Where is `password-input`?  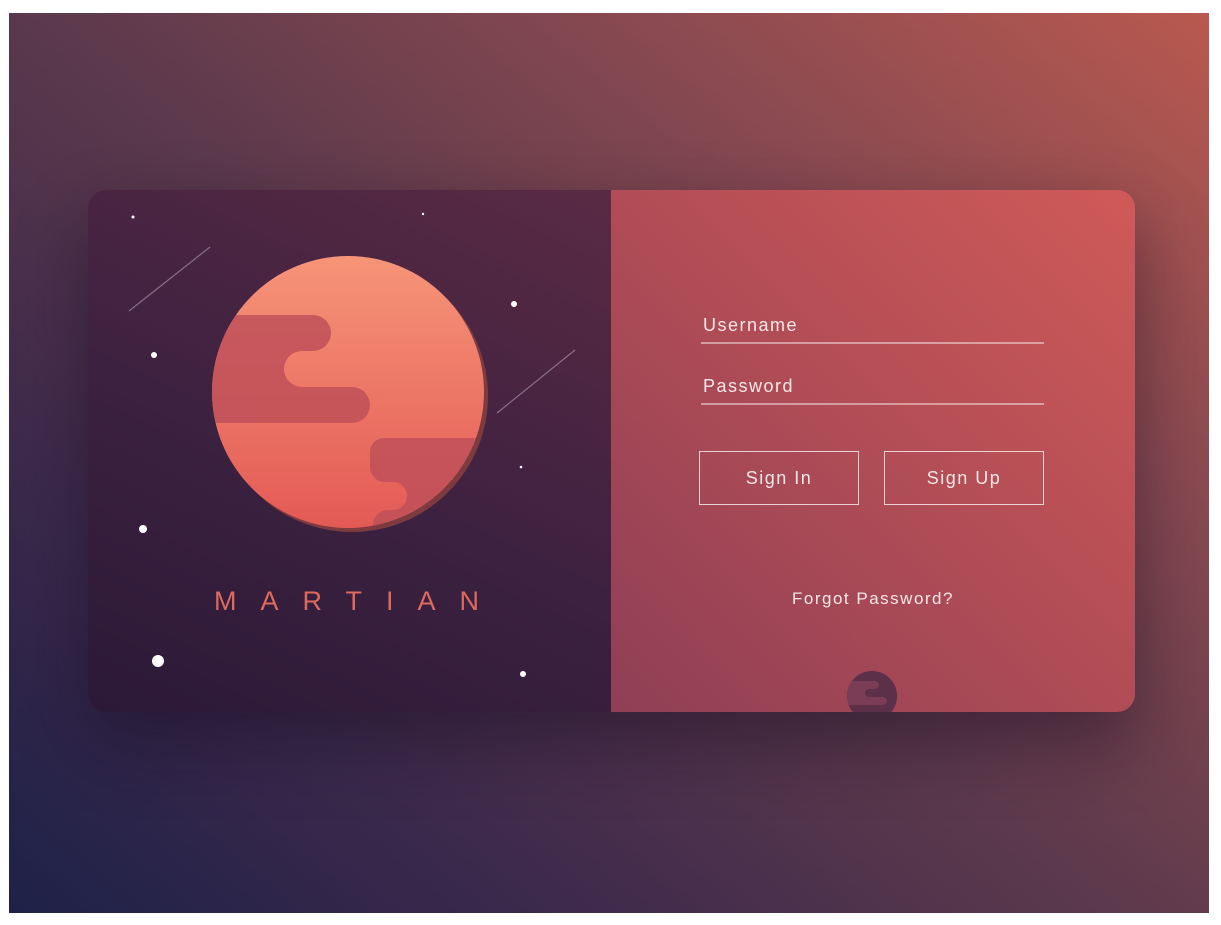
password-input is located at coordinates (872, 386).